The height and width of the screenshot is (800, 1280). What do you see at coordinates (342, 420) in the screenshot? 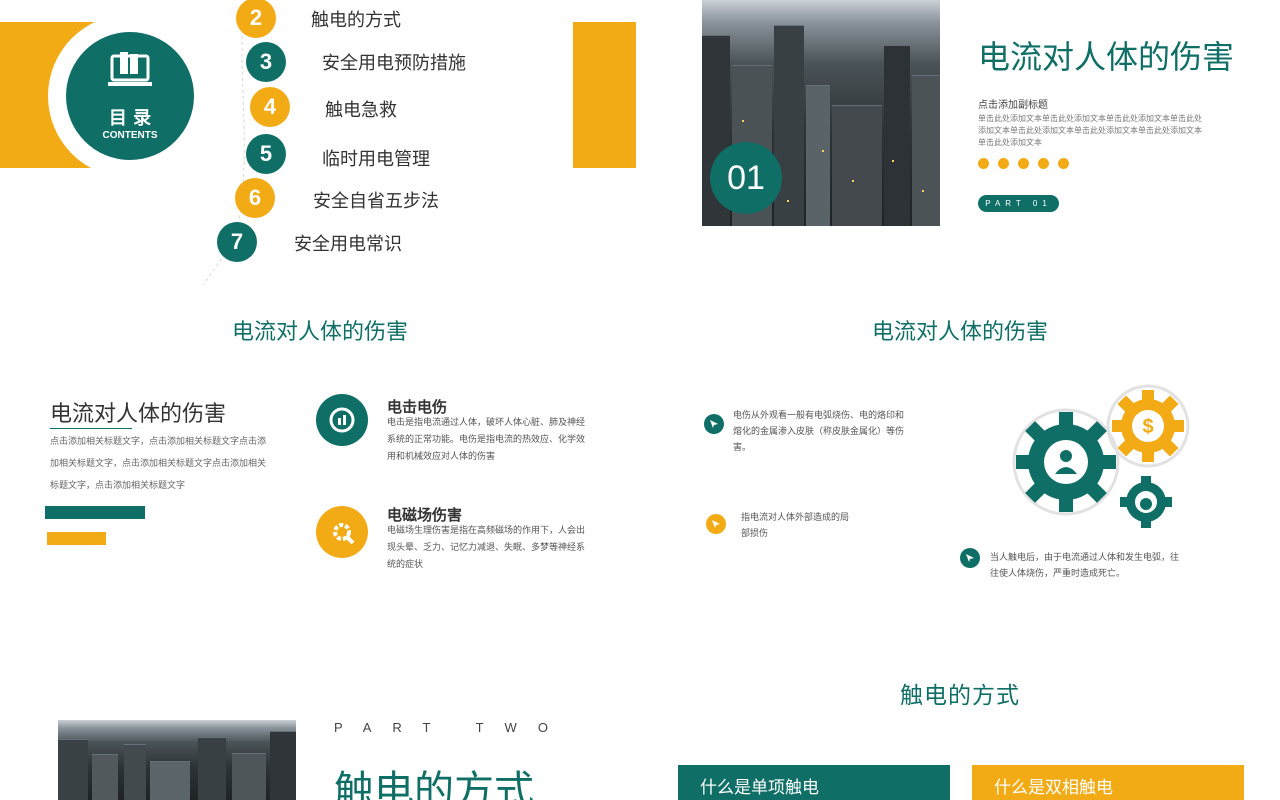
I see `chart-icon` at bounding box center [342, 420].